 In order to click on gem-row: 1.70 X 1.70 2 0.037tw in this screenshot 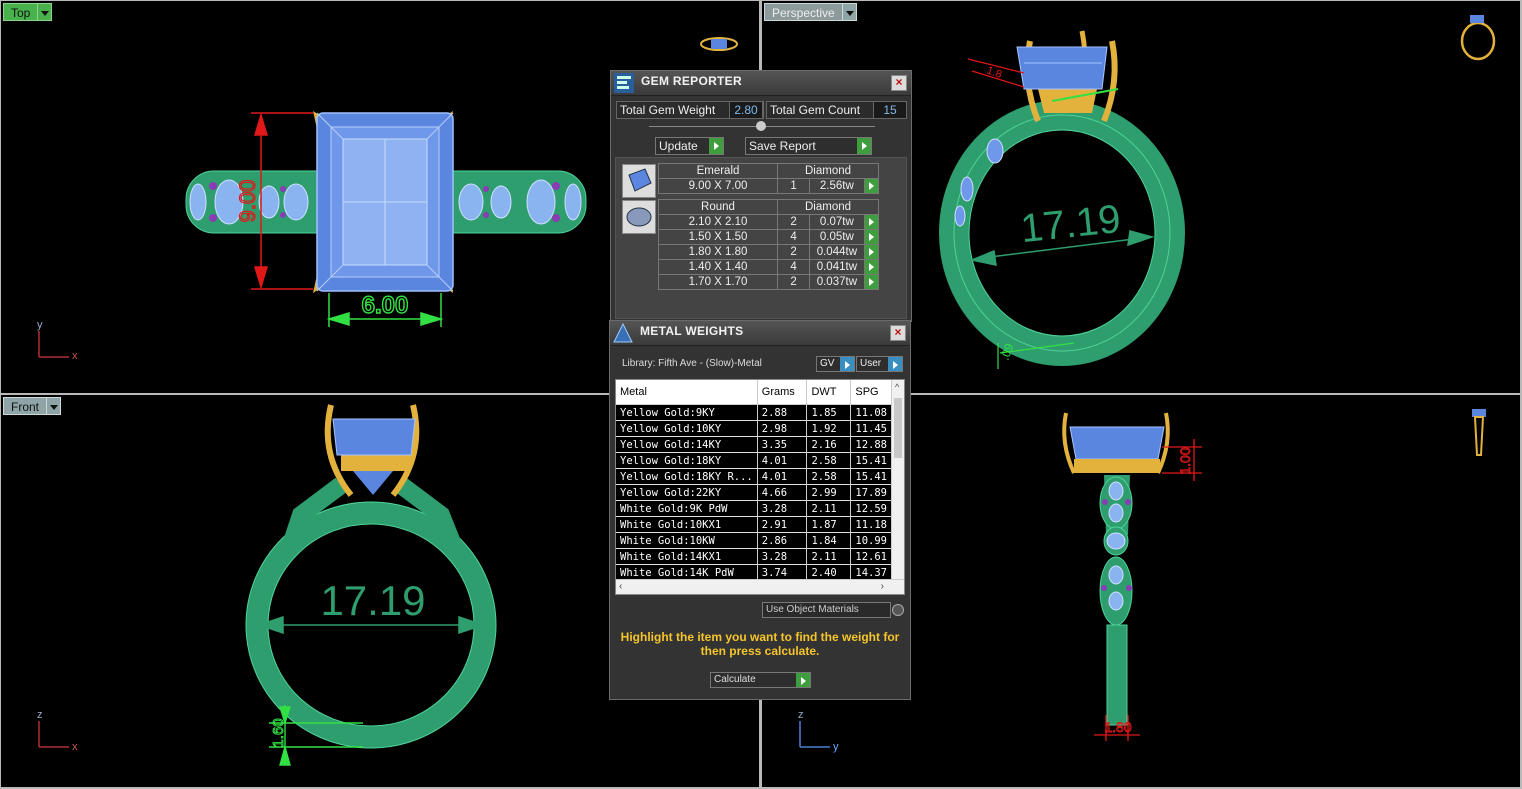, I will do `click(769, 282)`.